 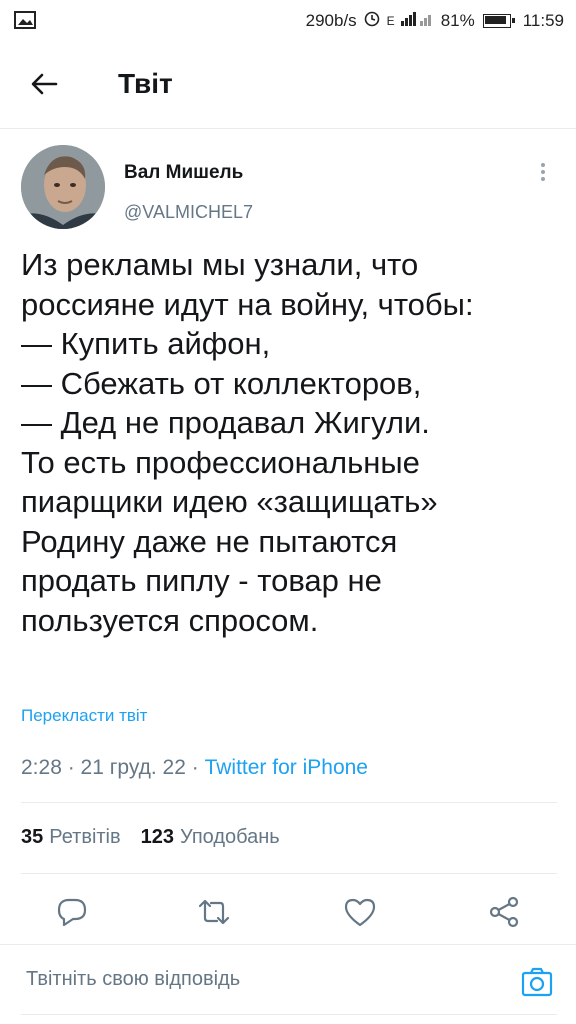 I want to click on likes-count: 123, so click(x=157, y=837).